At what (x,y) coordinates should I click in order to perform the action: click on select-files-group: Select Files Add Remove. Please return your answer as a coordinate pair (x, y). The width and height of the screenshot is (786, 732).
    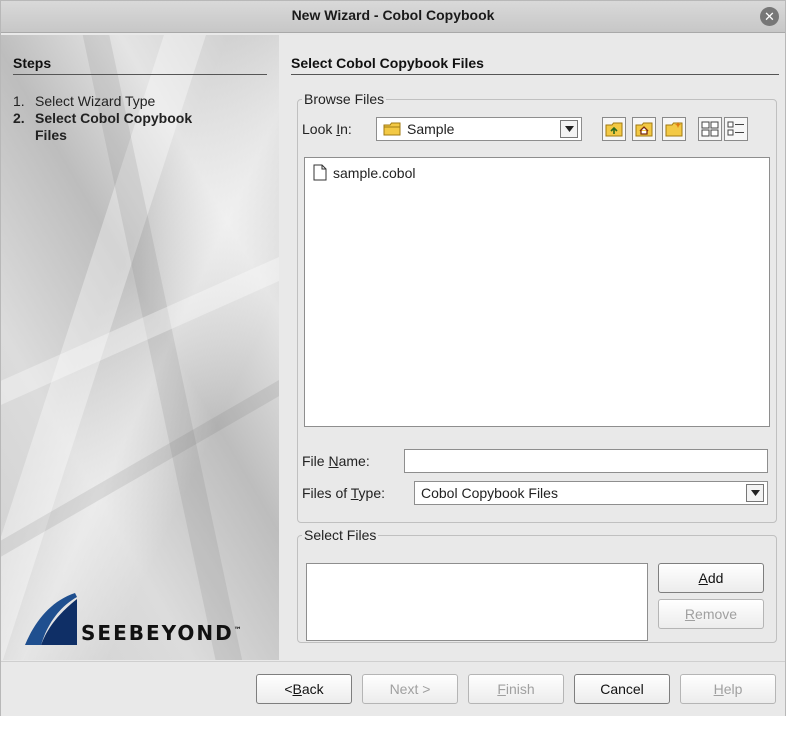
    Looking at the image, I should click on (537, 585).